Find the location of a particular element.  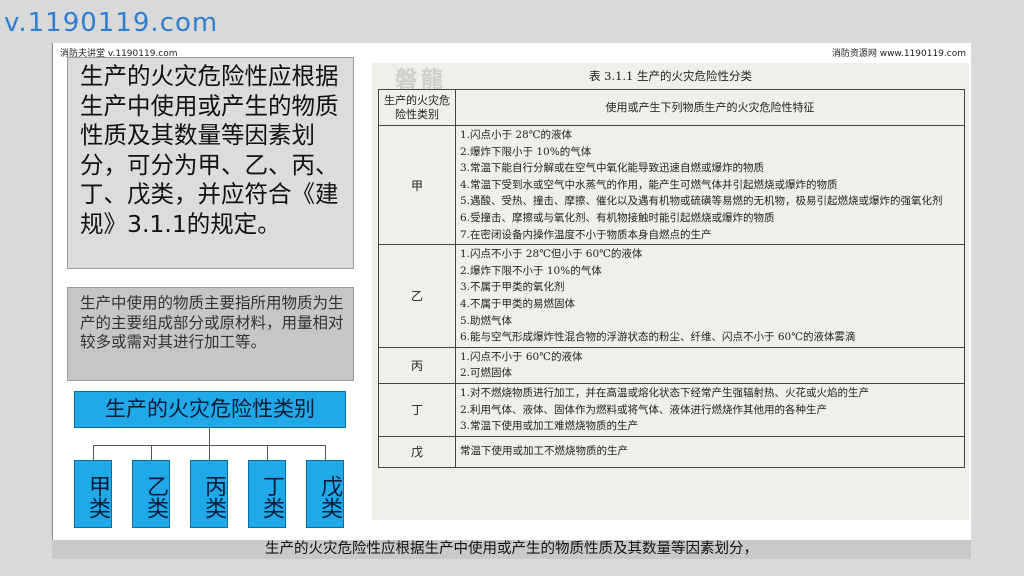

table-caption: 表 3.1.1 生产的火灾危险性分类 is located at coordinates (670, 76).